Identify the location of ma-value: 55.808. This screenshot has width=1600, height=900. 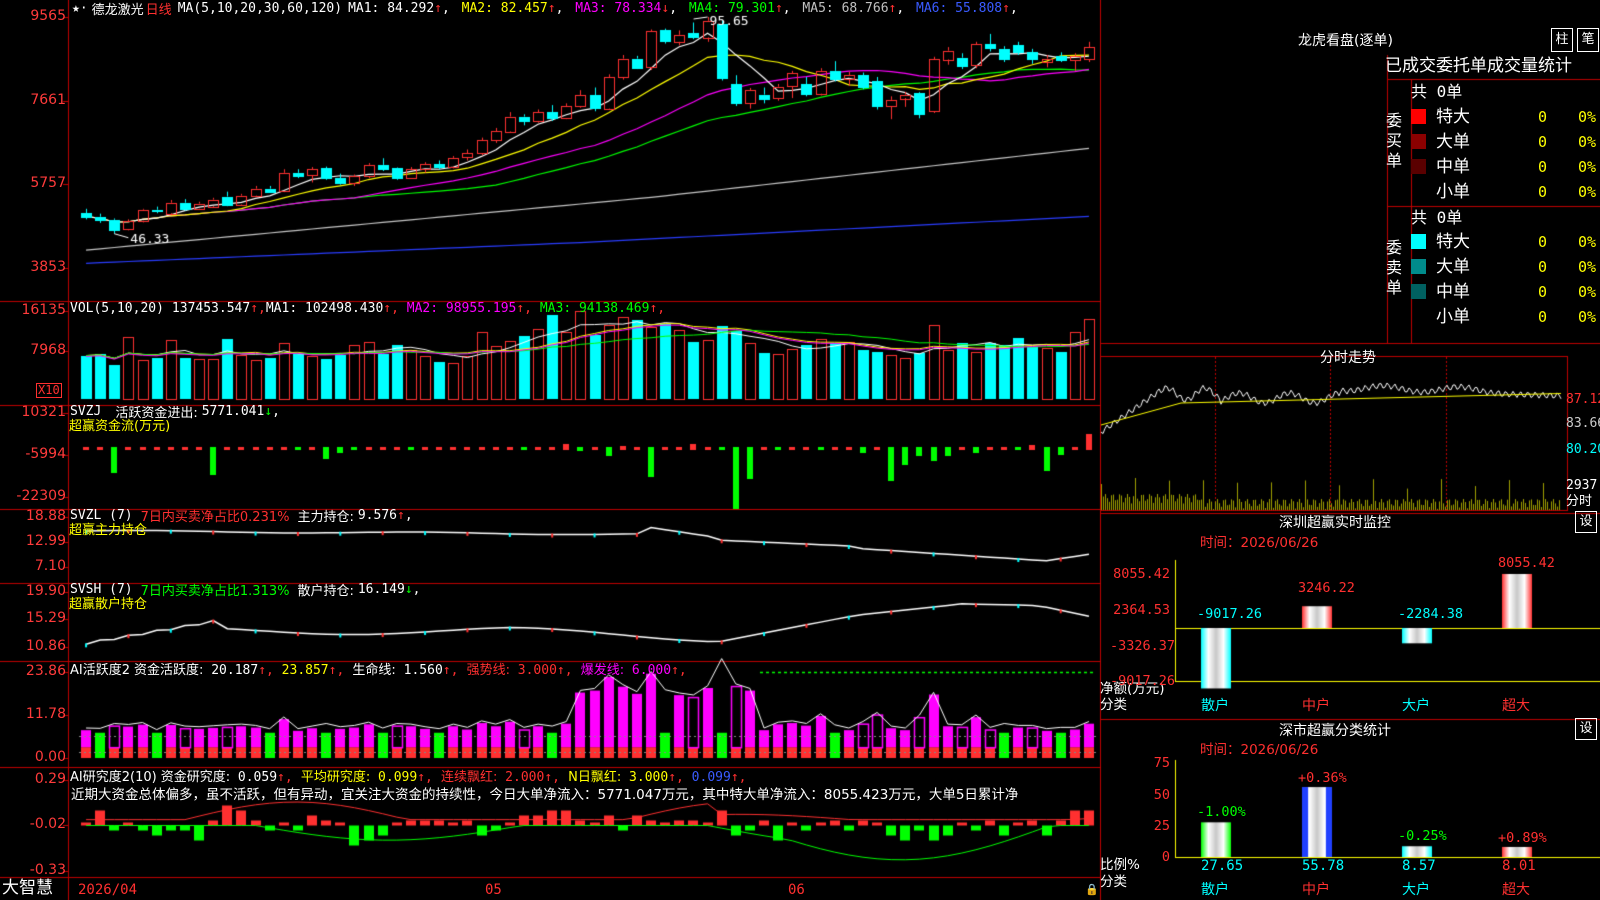
(979, 8).